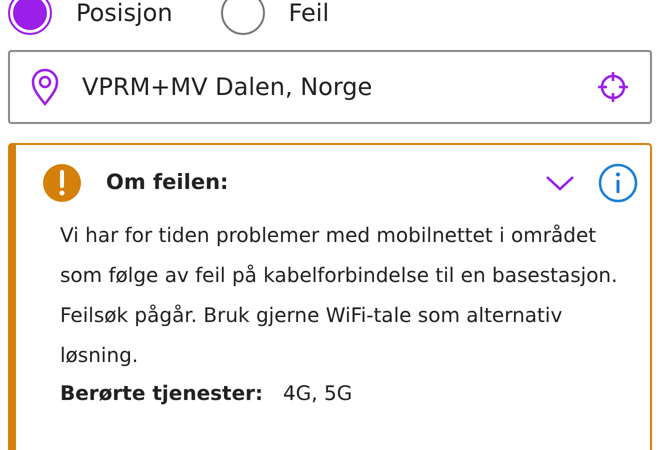 The width and height of the screenshot is (660, 450). I want to click on radio-label: Posisjon, so click(124, 14).